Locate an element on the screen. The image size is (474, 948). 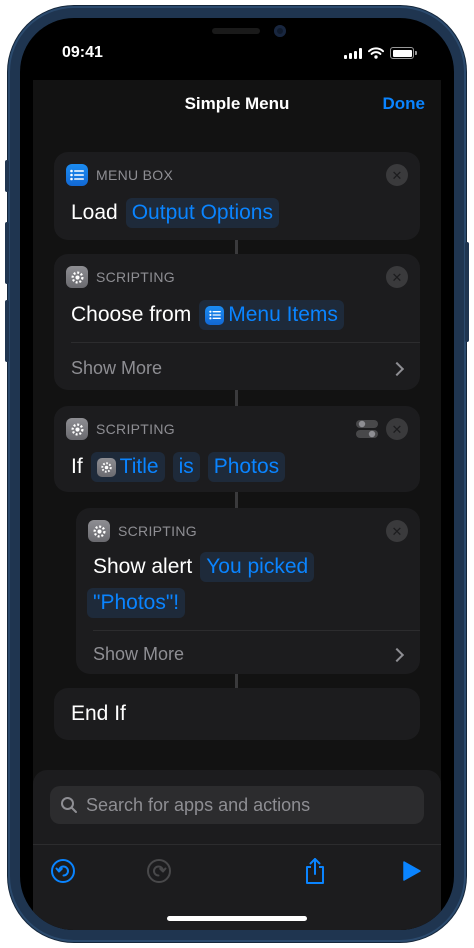
variable-token-menu-items: Menu Items is located at coordinates (271, 315).